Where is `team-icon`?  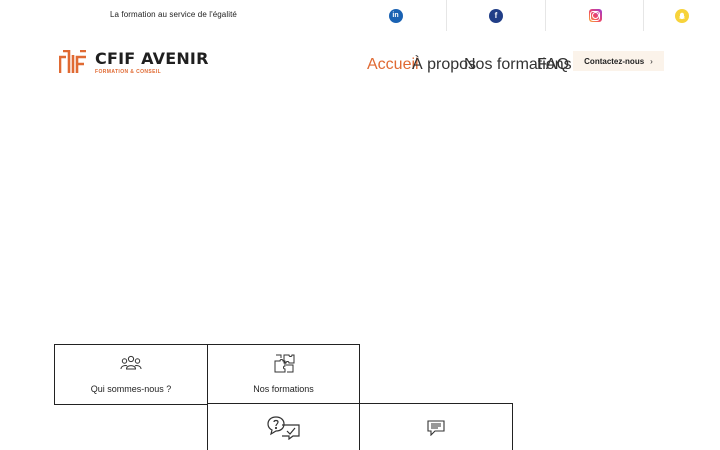
team-icon is located at coordinates (131, 362).